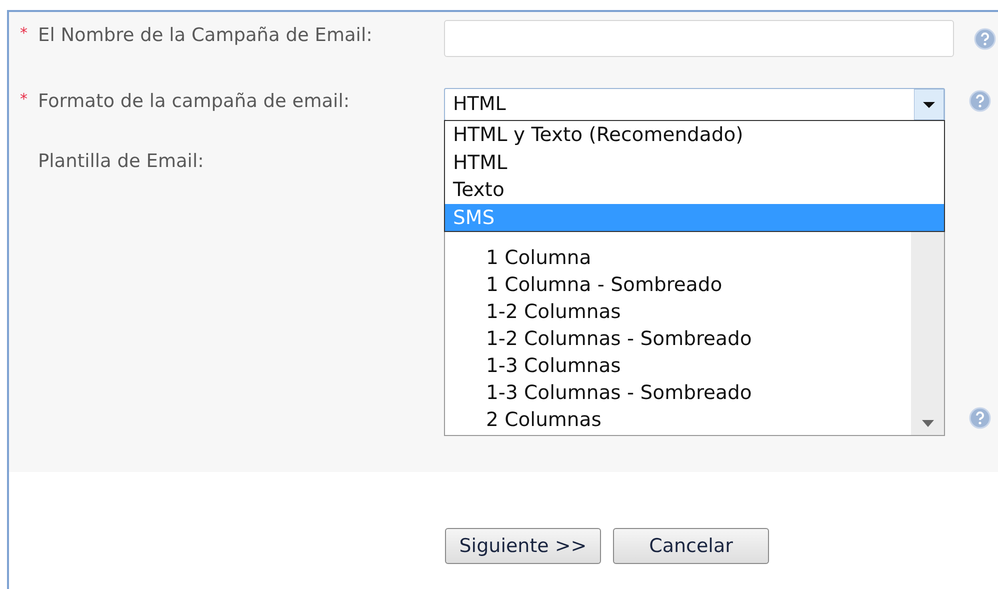 The image size is (998, 589). What do you see at coordinates (678, 338) in the screenshot?
I see `template-option: 1-2 Columnas - Sombreado` at bounding box center [678, 338].